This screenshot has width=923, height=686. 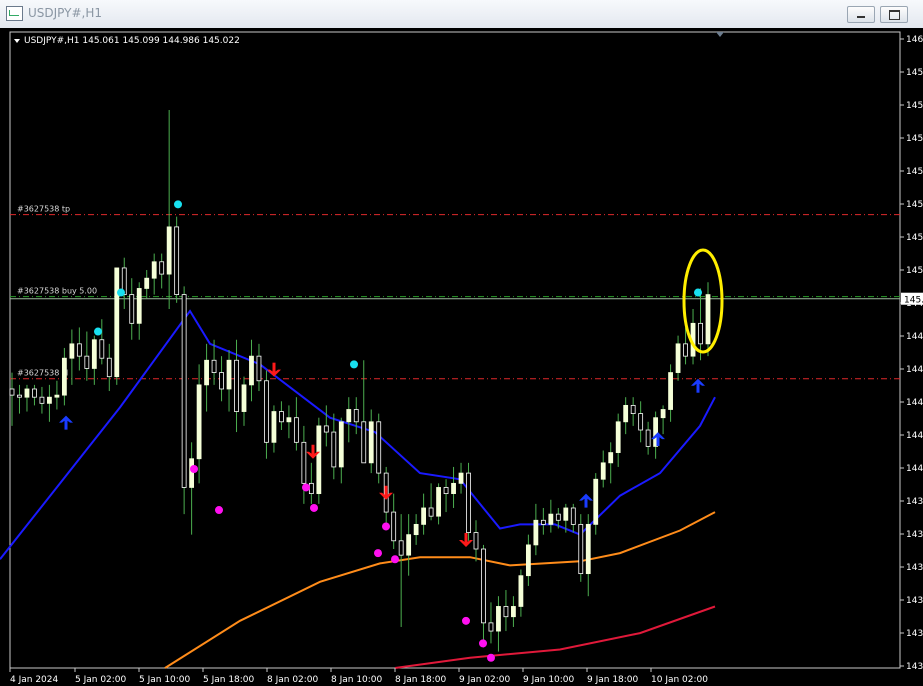 I want to click on time-axis-label: 8 Jan 10:00, so click(x=357, y=680).